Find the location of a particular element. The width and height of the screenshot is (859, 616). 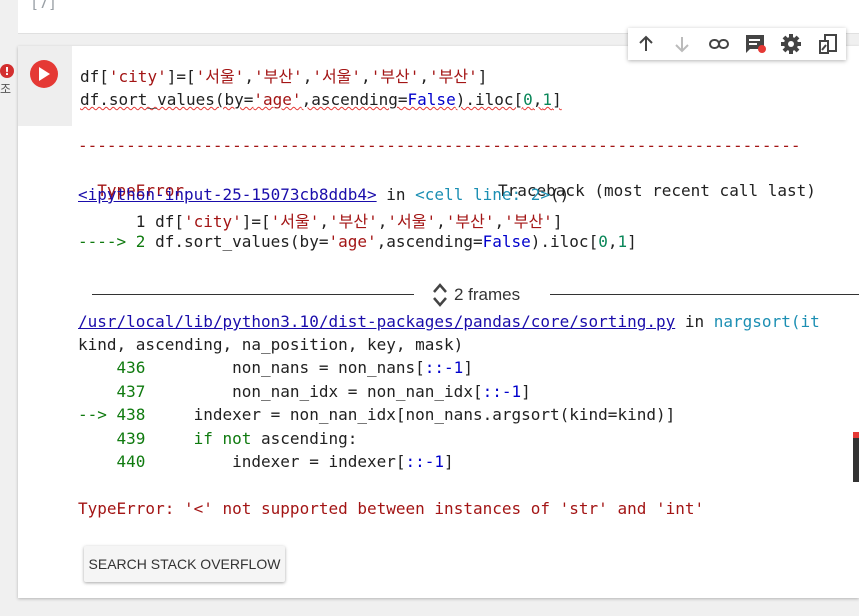

final-error-type: TypeError is located at coordinates (121, 508).